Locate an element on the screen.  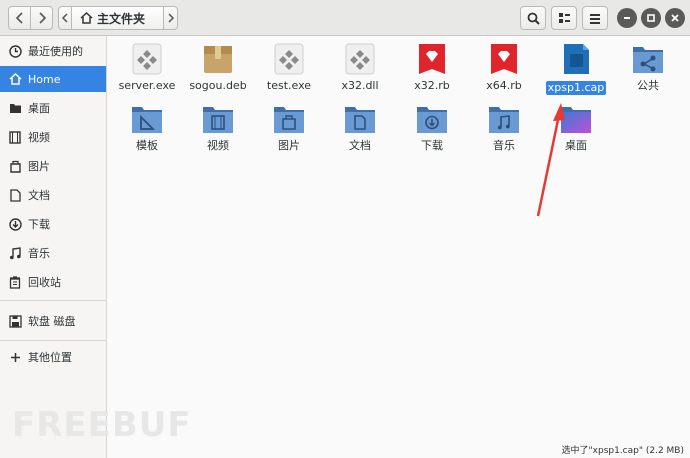
minimize-icon is located at coordinates (627, 18).